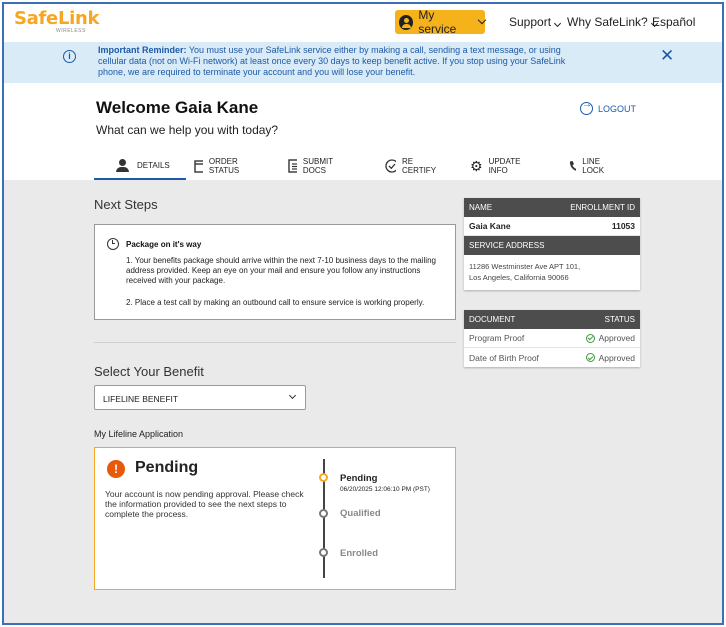 This screenshot has height=627, width=726. I want to click on page-subtitle: What can we help you with today?, so click(187, 130).